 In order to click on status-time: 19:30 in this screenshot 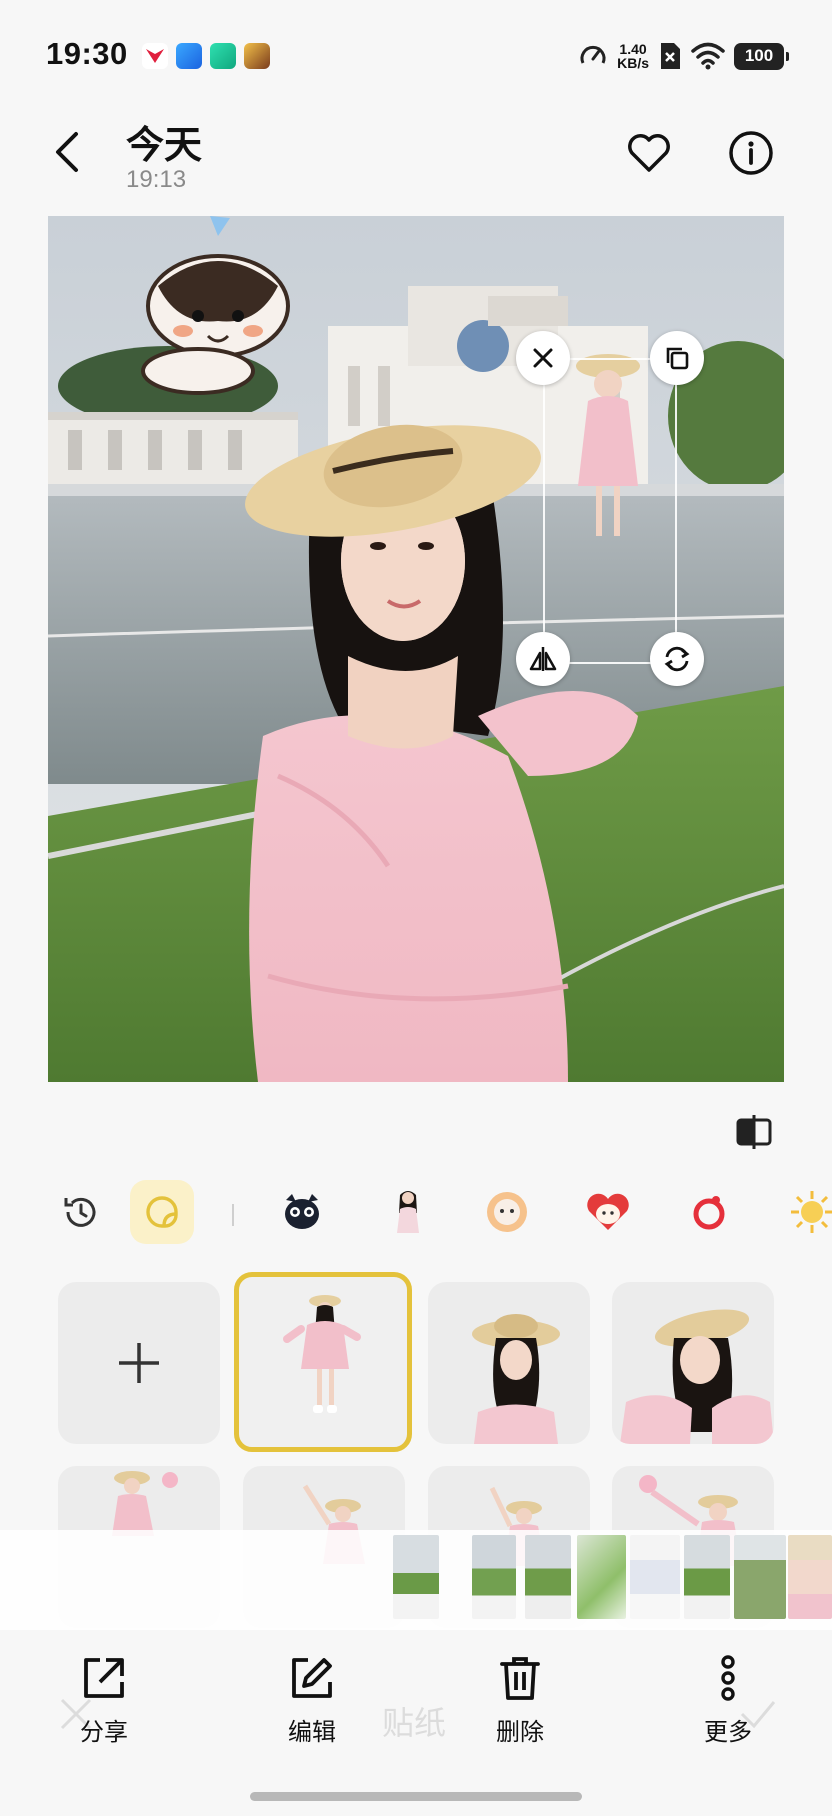, I will do `click(87, 53)`.